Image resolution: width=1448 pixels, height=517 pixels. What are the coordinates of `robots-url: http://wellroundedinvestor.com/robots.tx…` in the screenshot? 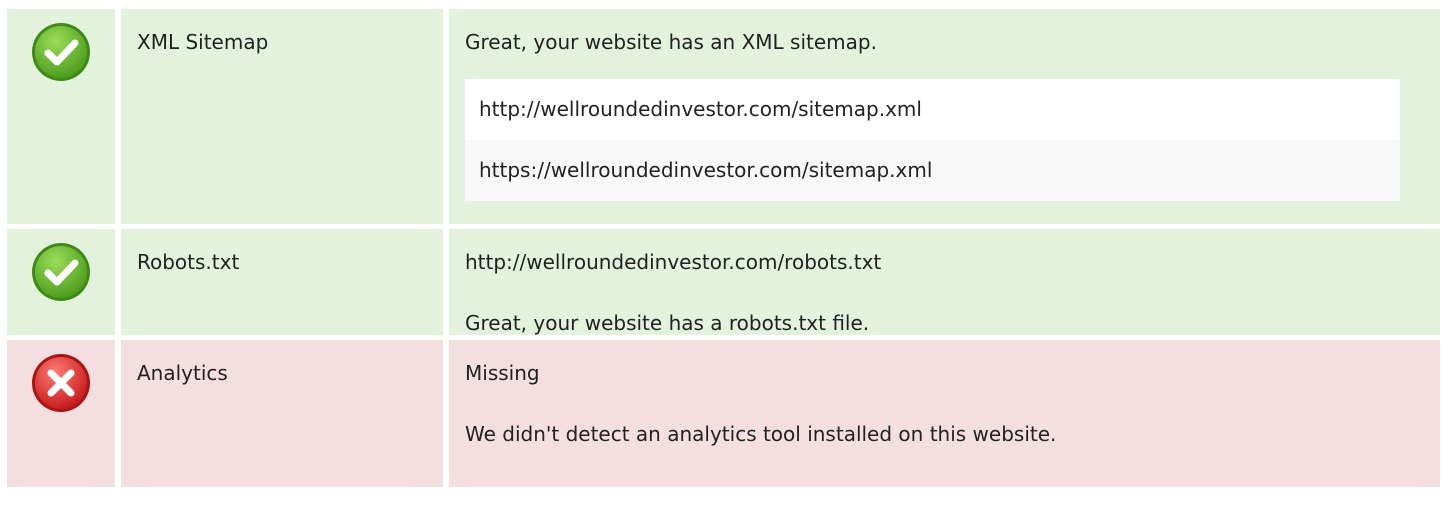 It's located at (952, 262).